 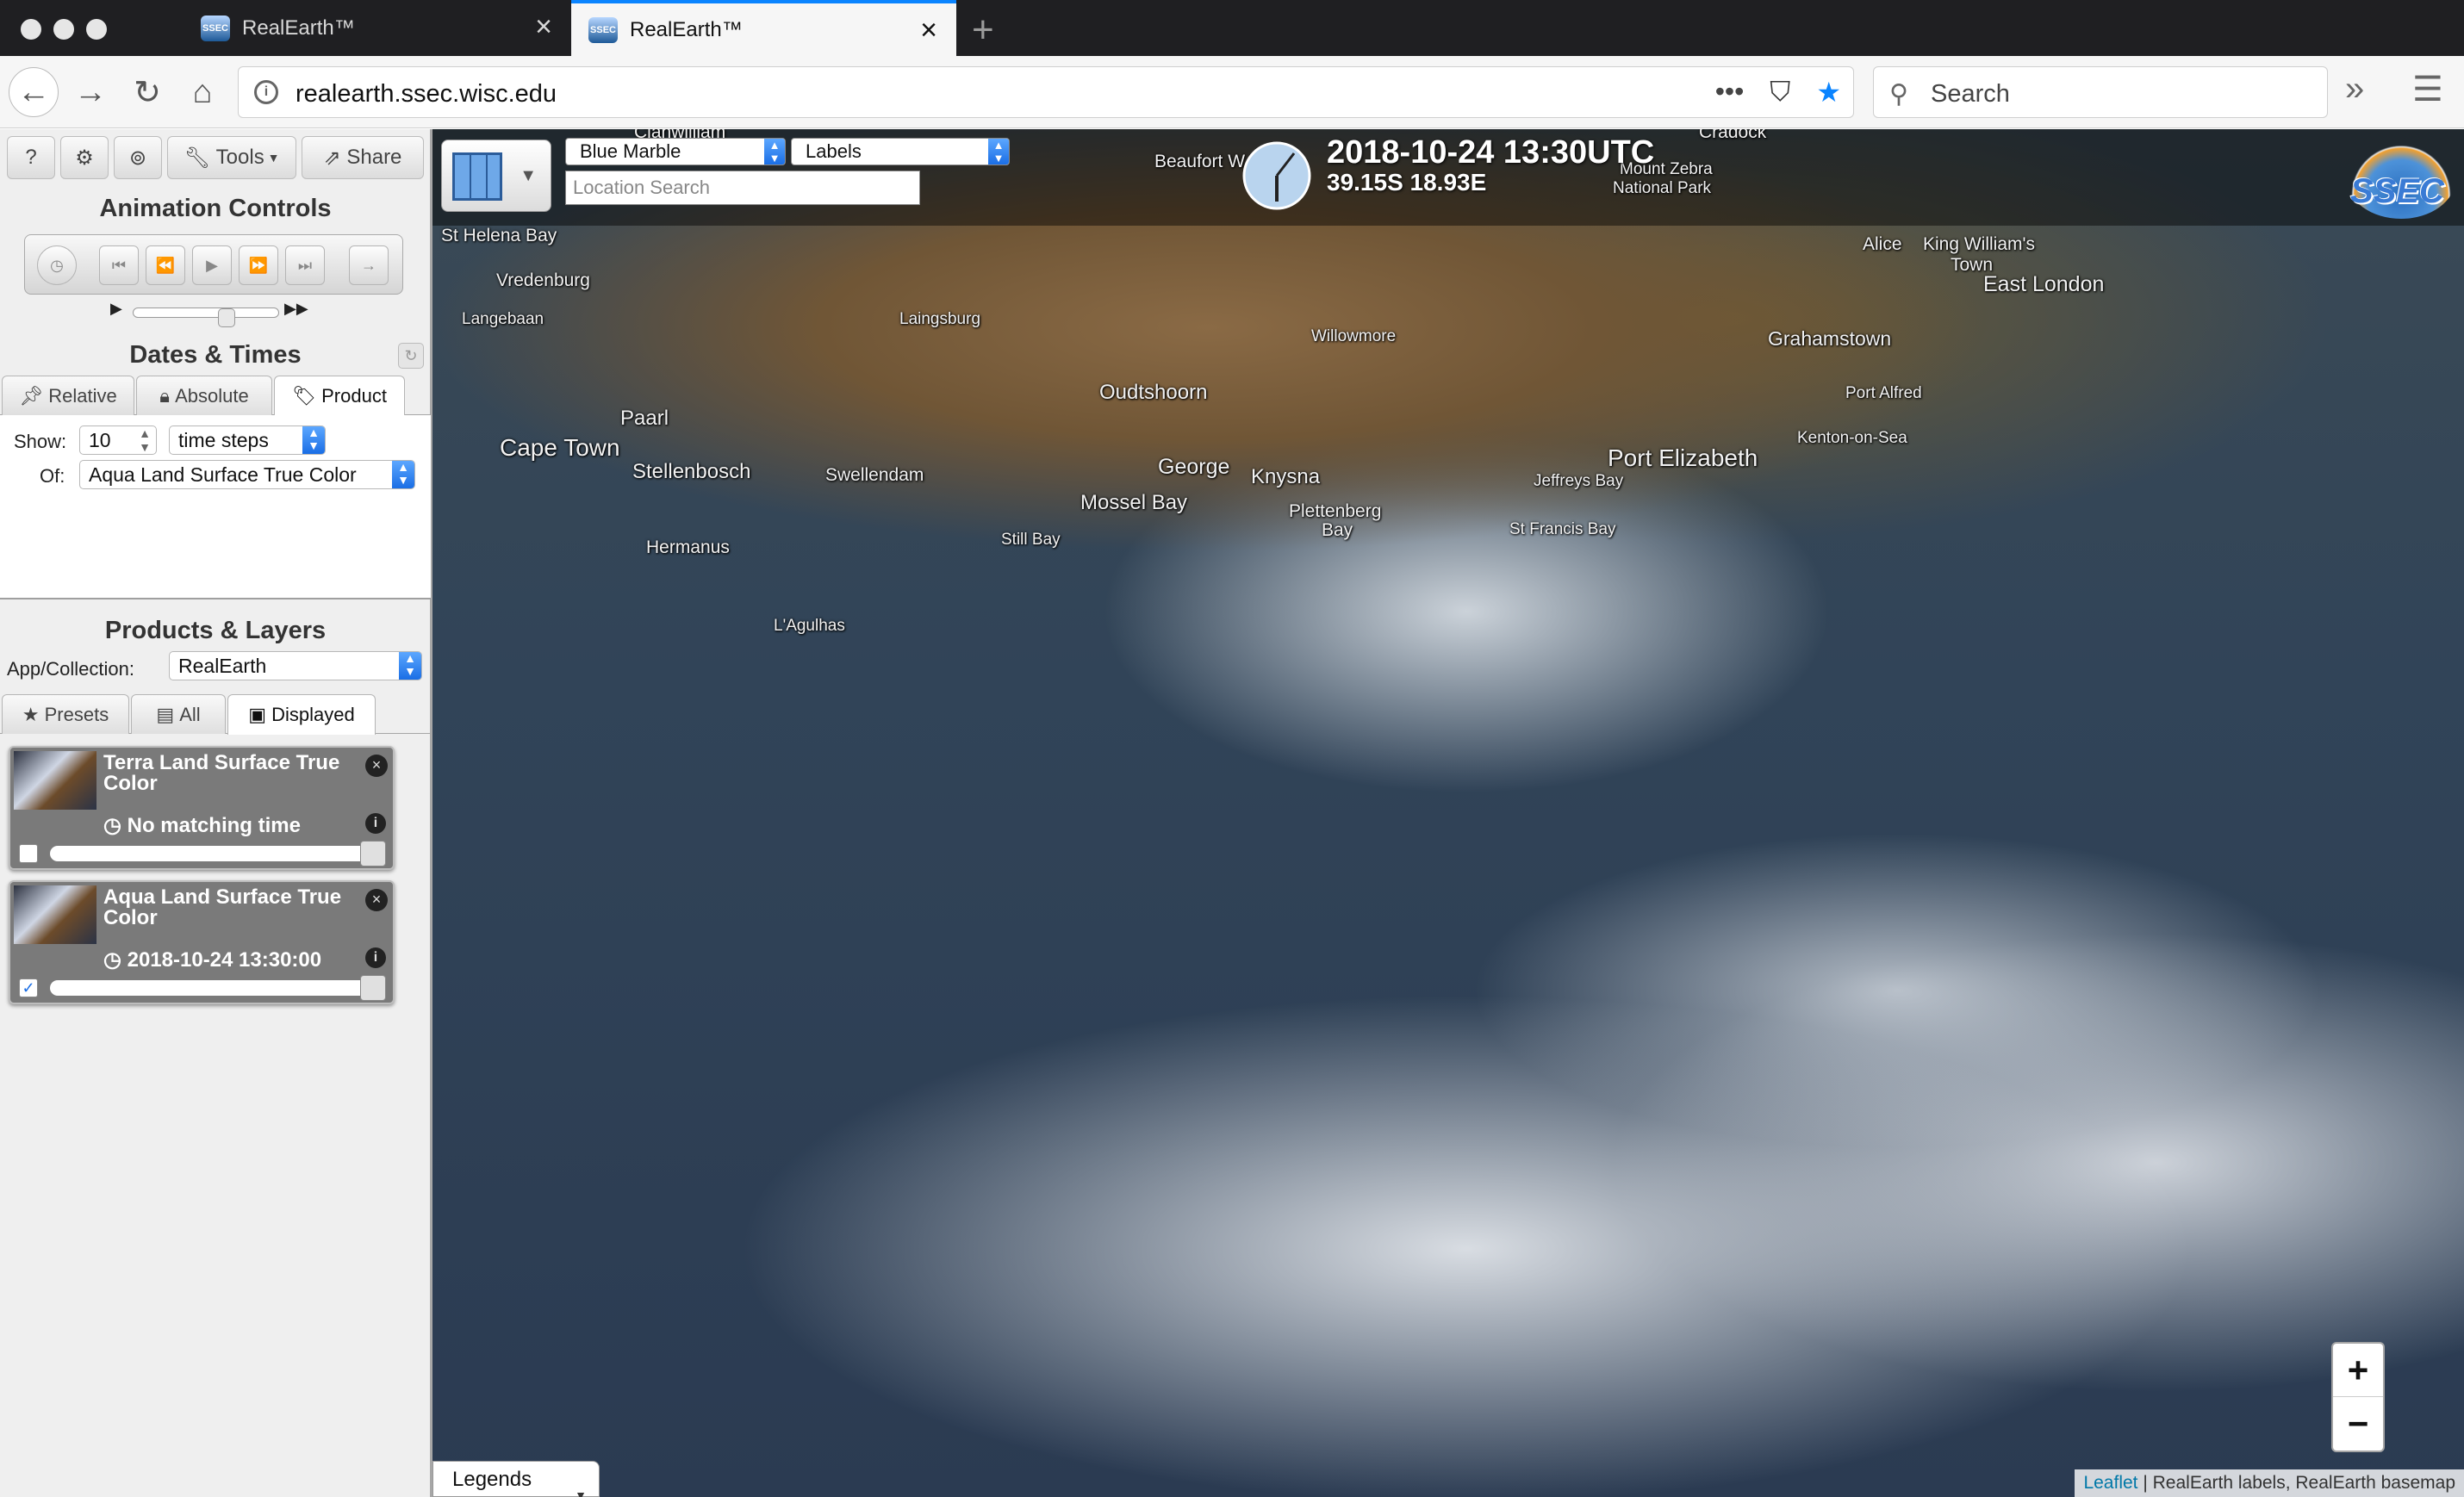 I want to click on step-forward-icon: ⏩, so click(x=259, y=265).